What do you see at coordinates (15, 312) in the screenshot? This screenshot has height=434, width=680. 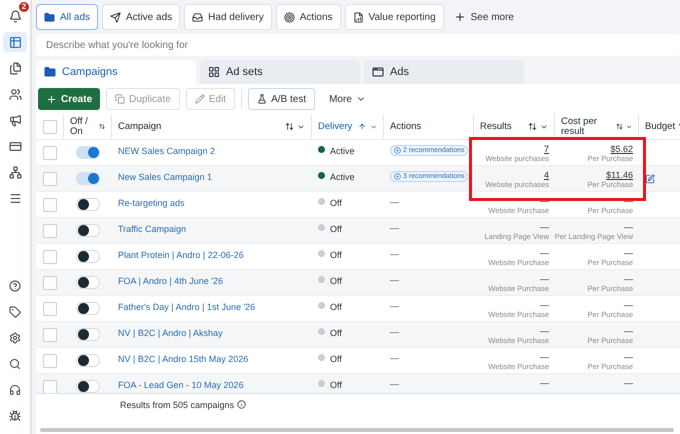 I see `tag-icon` at bounding box center [15, 312].